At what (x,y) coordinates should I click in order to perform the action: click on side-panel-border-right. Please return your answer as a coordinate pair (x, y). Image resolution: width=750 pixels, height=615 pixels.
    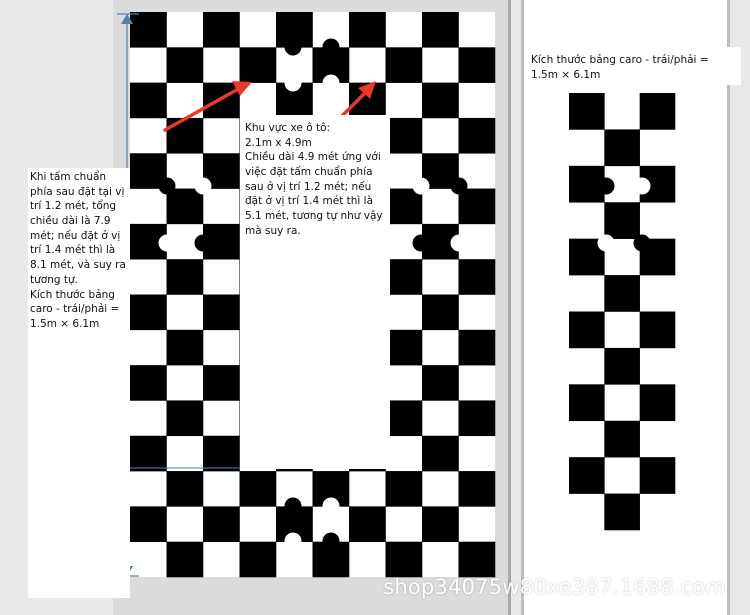
    Looking at the image, I should click on (728, 307).